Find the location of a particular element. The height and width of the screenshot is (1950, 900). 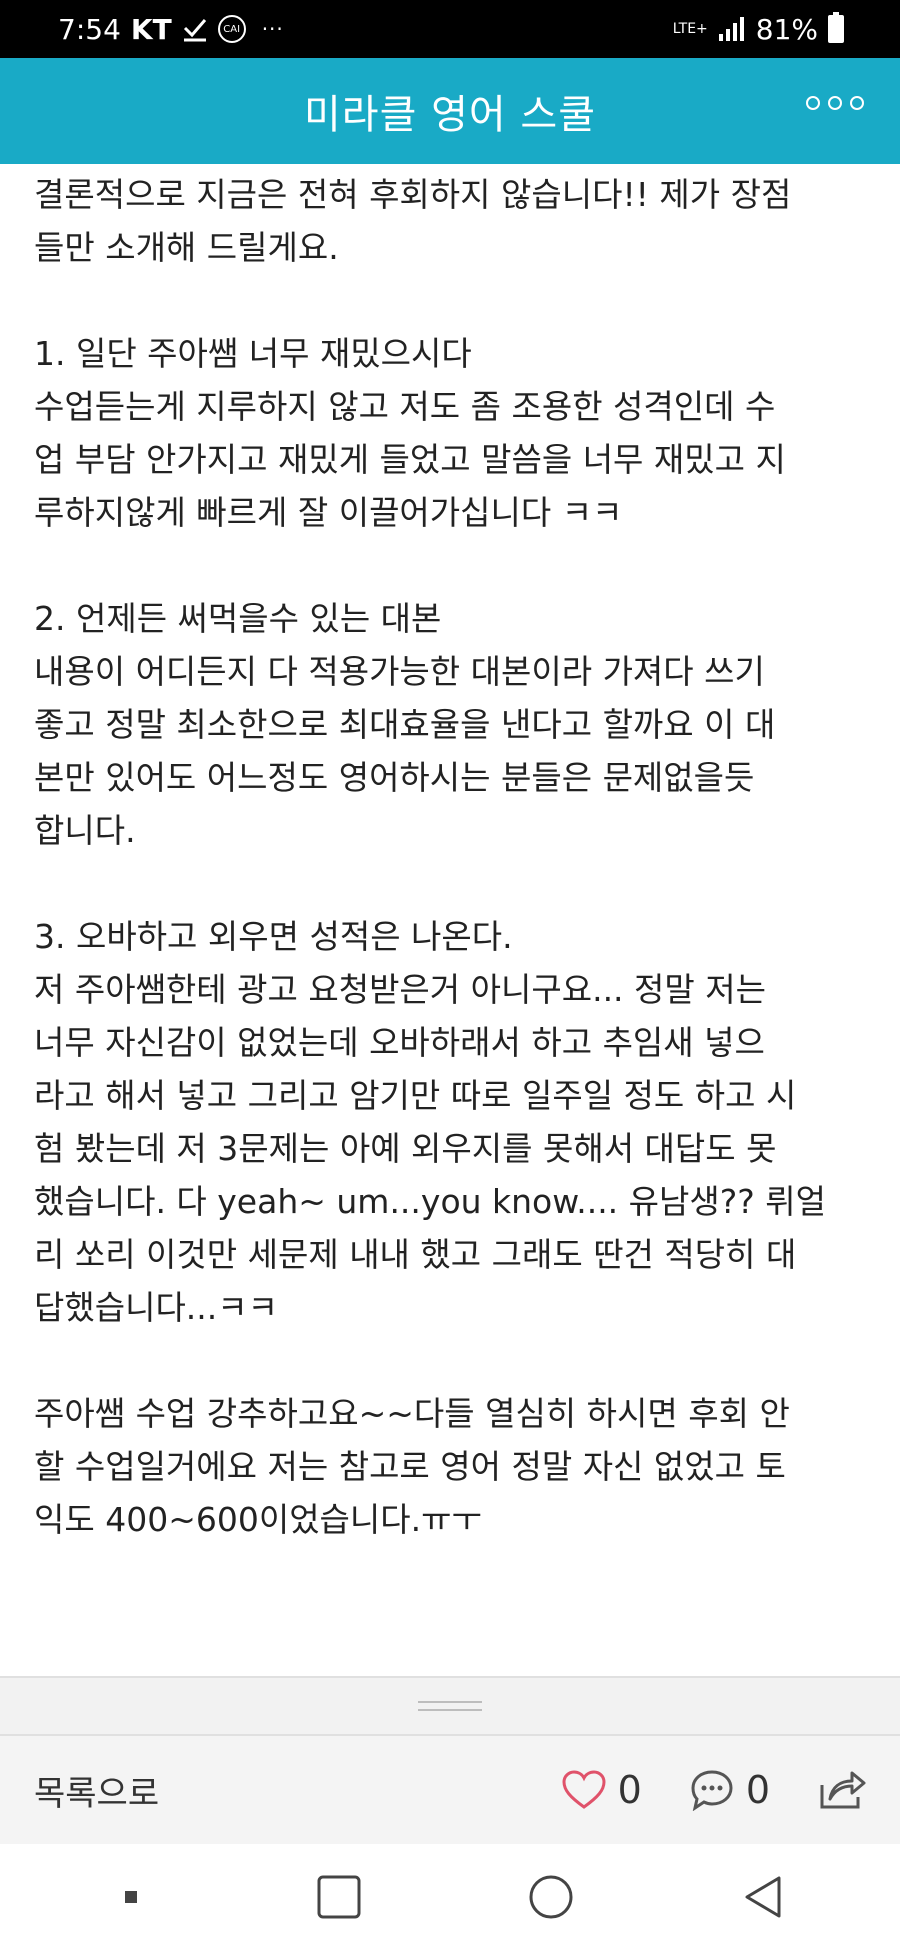

status-right: LTE+ 81% is located at coordinates (758, 29).